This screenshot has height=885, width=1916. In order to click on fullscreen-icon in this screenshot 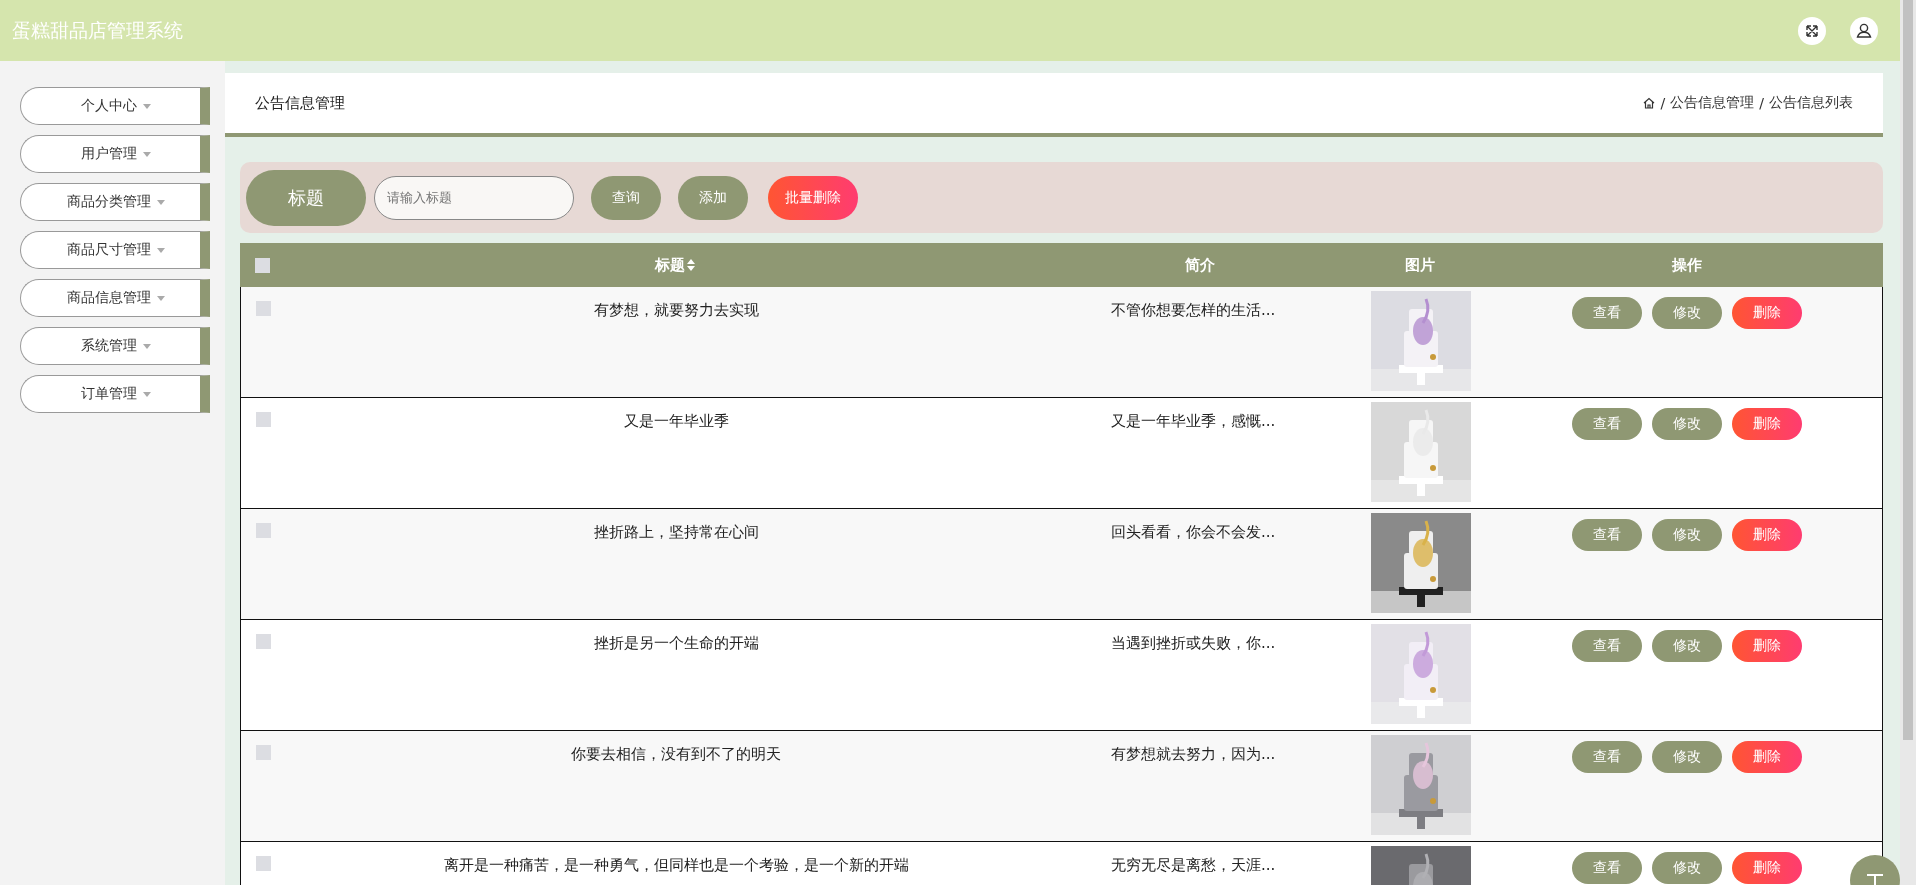, I will do `click(1812, 30)`.